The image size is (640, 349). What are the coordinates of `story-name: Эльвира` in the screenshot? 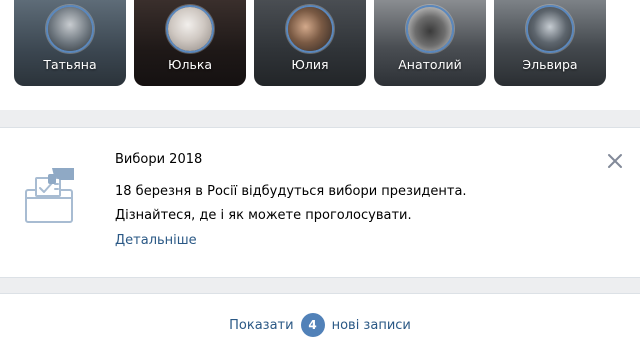 It's located at (550, 64).